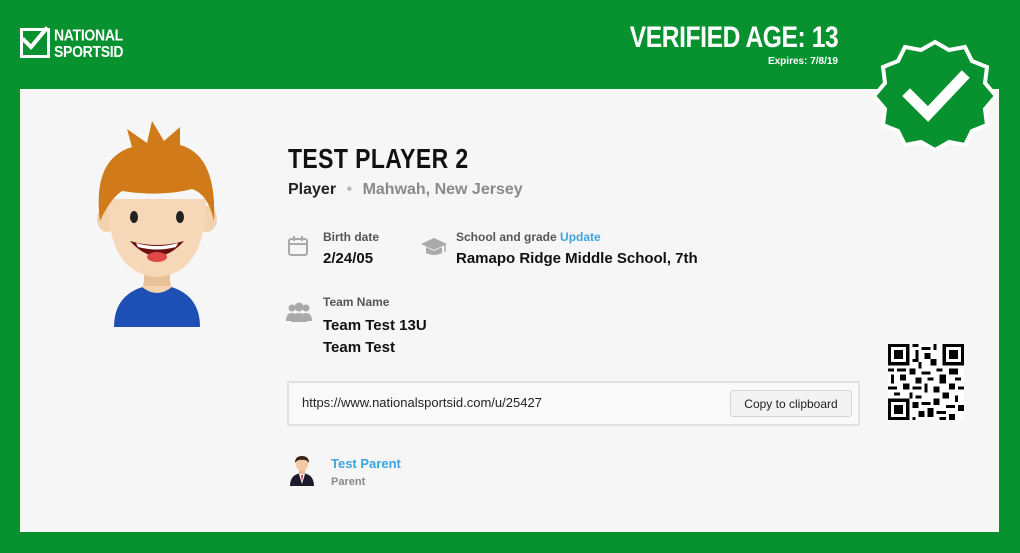  Describe the element at coordinates (88, 35) in the screenshot. I see `brand-line-1: NATIONAL` at that location.